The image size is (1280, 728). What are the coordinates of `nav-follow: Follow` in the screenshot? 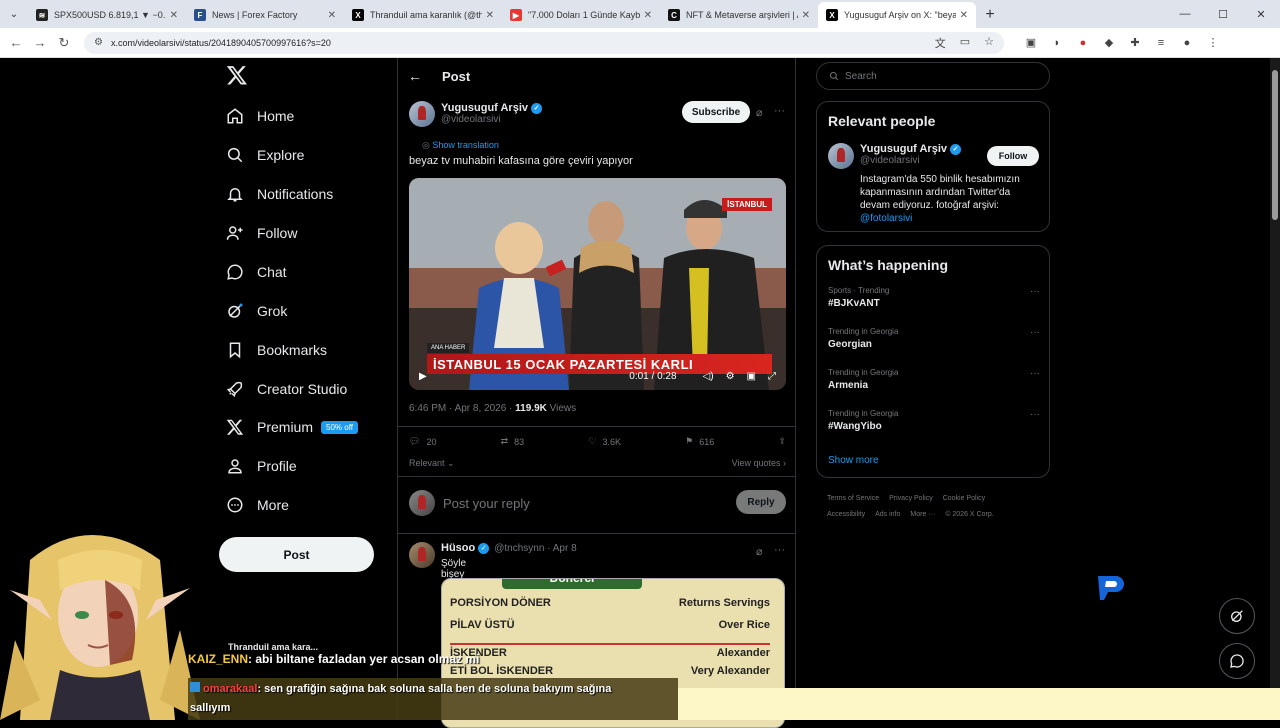 It's located at (261, 233).